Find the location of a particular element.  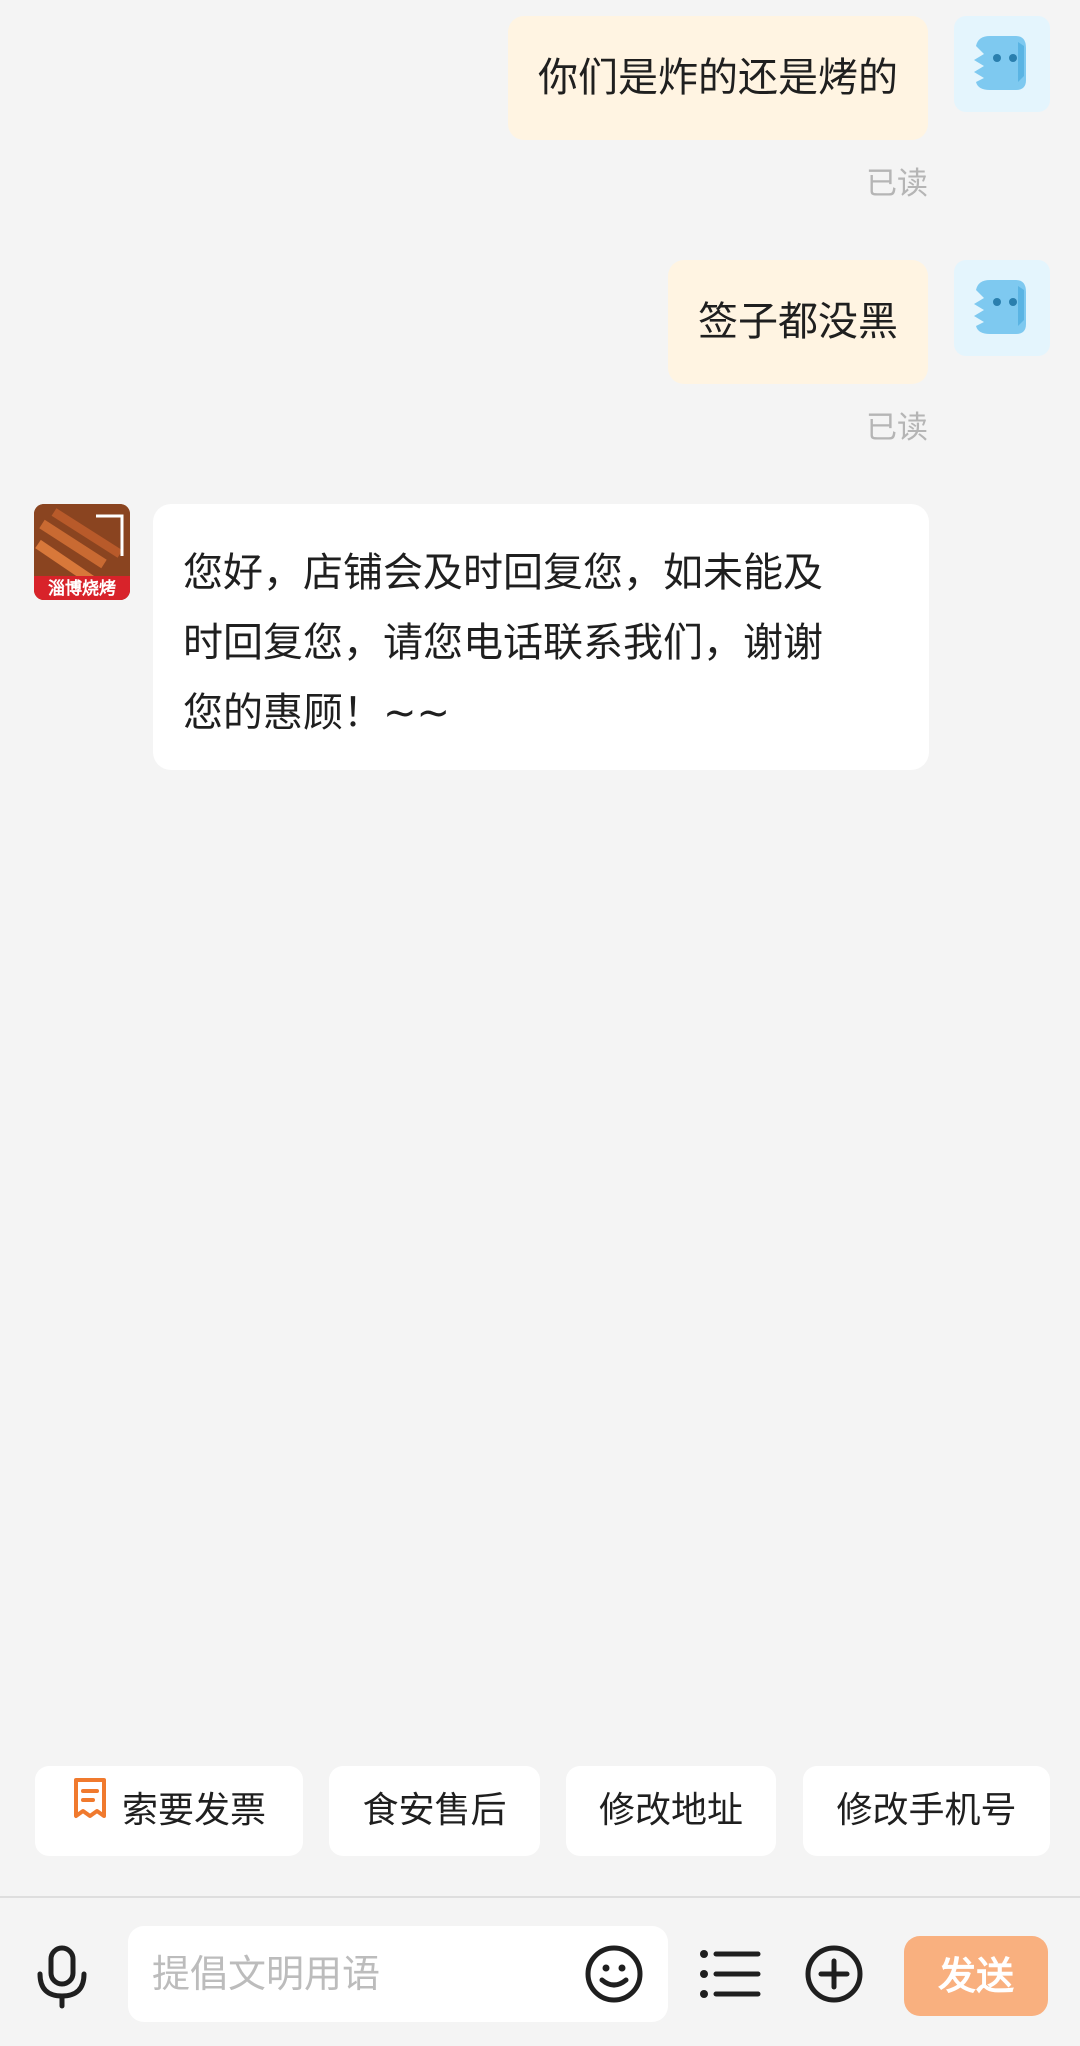

quick-reply-food-safety: 食安售后 is located at coordinates (434, 1811).